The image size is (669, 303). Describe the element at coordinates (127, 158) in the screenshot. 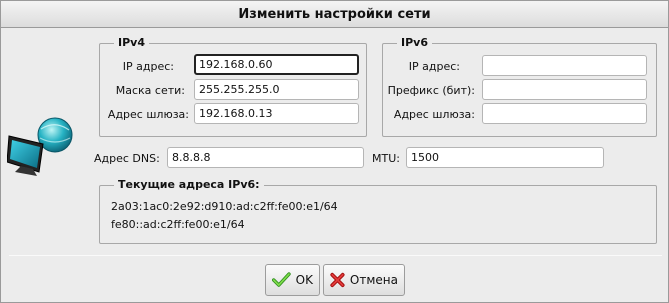

I see `dns-label: Адрес DNS:` at that location.